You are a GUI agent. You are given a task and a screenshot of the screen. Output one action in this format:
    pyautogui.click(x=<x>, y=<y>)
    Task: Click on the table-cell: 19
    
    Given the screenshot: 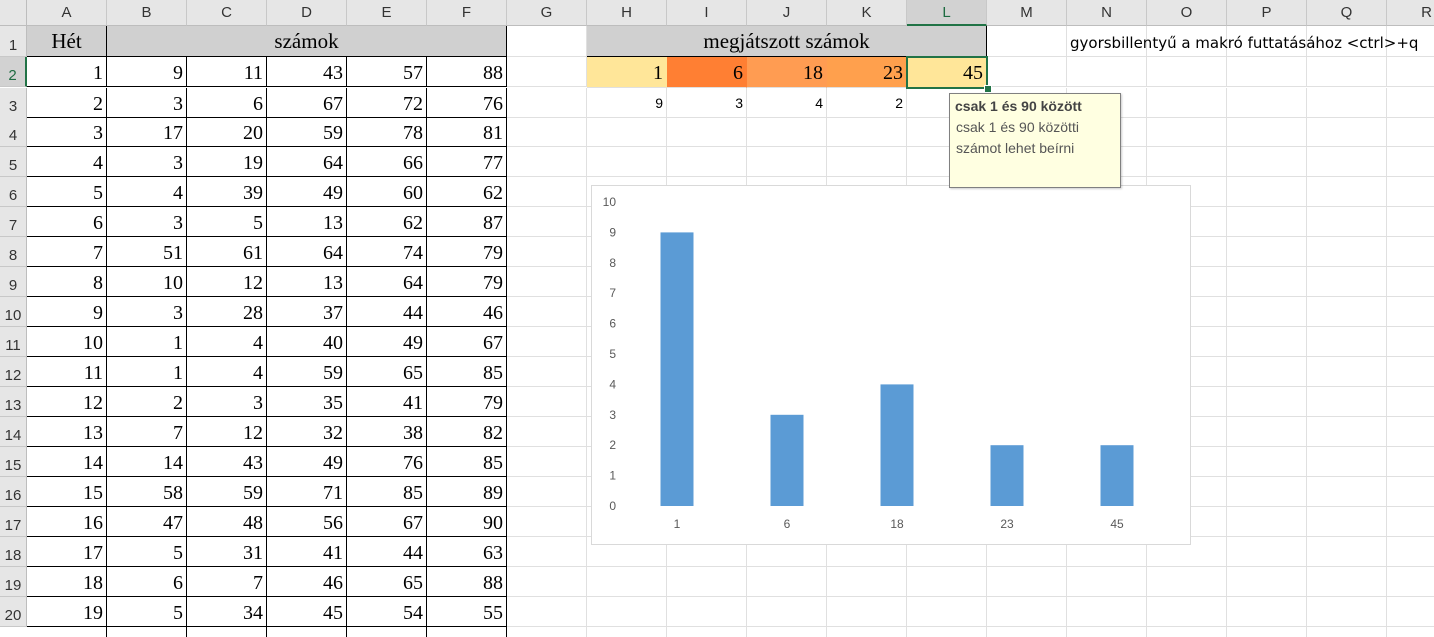 What is the action you would take?
    pyautogui.click(x=227, y=162)
    